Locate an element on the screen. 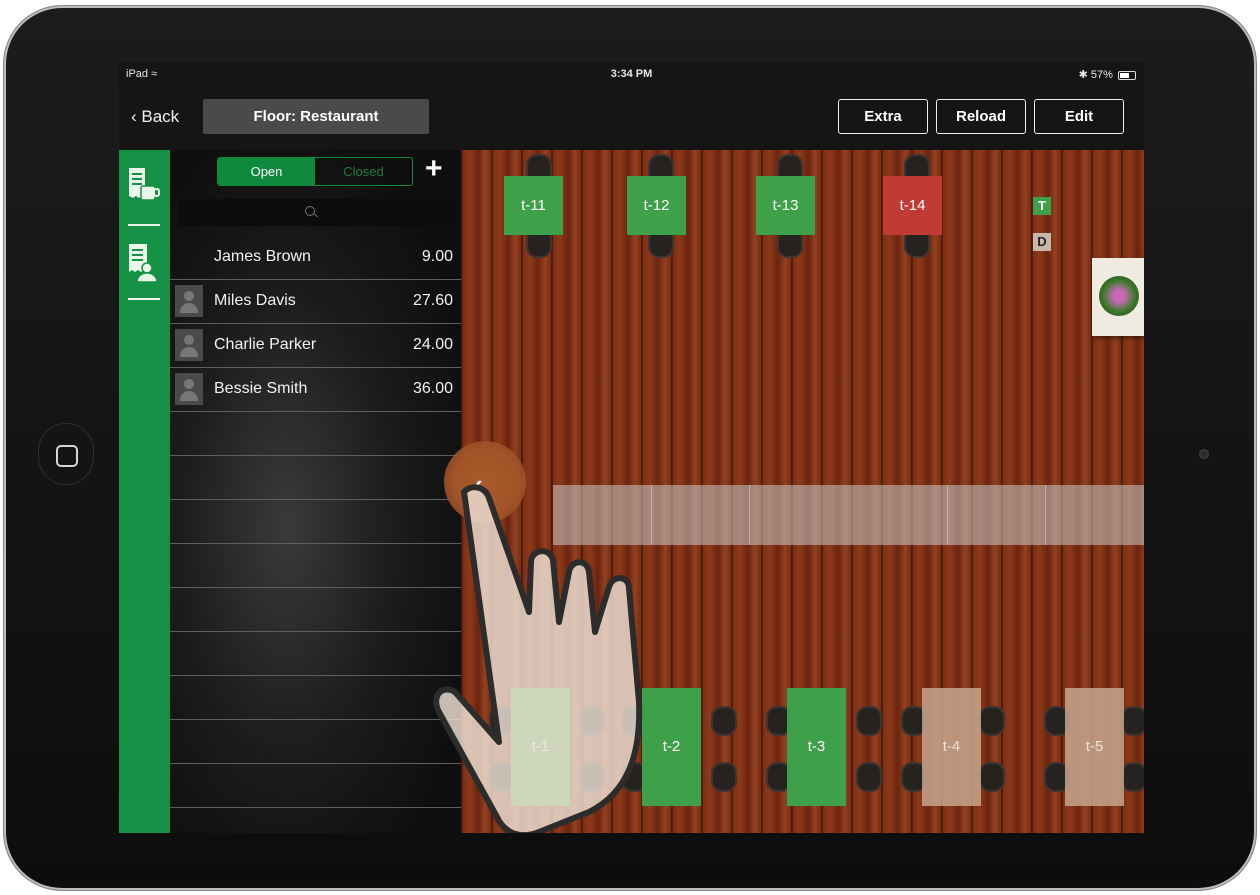 The width and height of the screenshot is (1260, 895). sidebar is located at coordinates (144, 491).